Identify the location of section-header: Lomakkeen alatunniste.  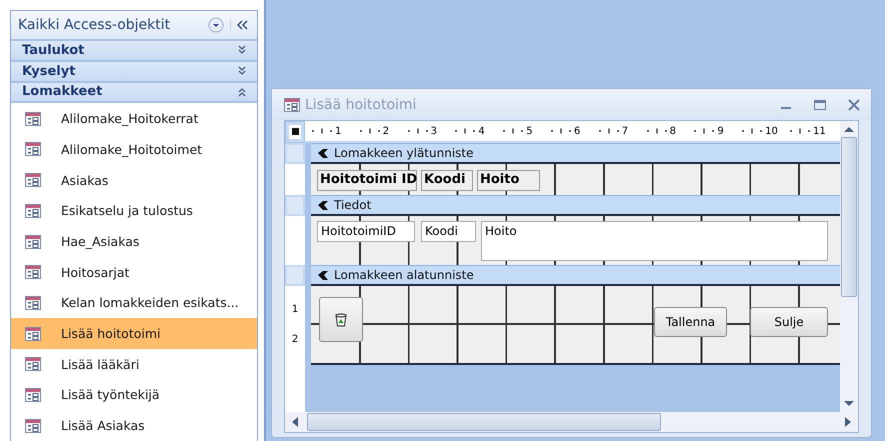
(575, 275).